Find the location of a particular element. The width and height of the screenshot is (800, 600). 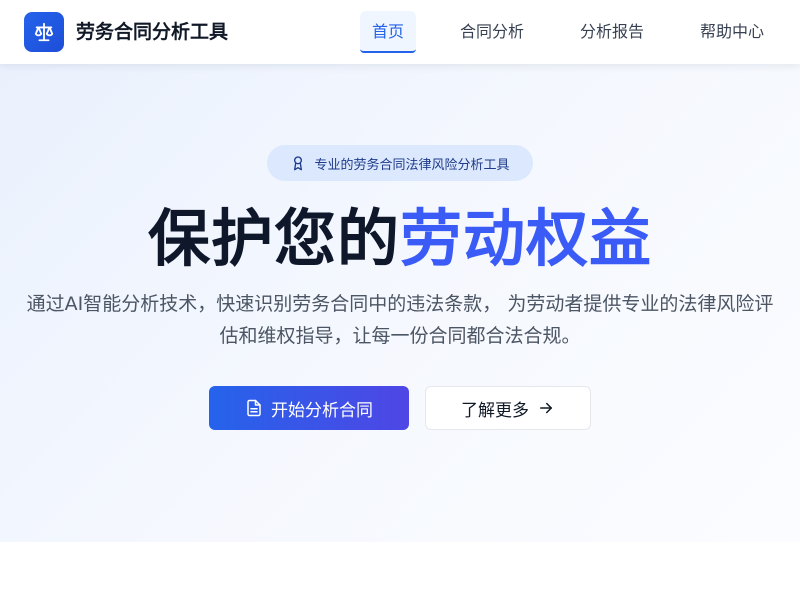

badge-text: 专业的劳务合同法律风险分析工具 is located at coordinates (412, 165).